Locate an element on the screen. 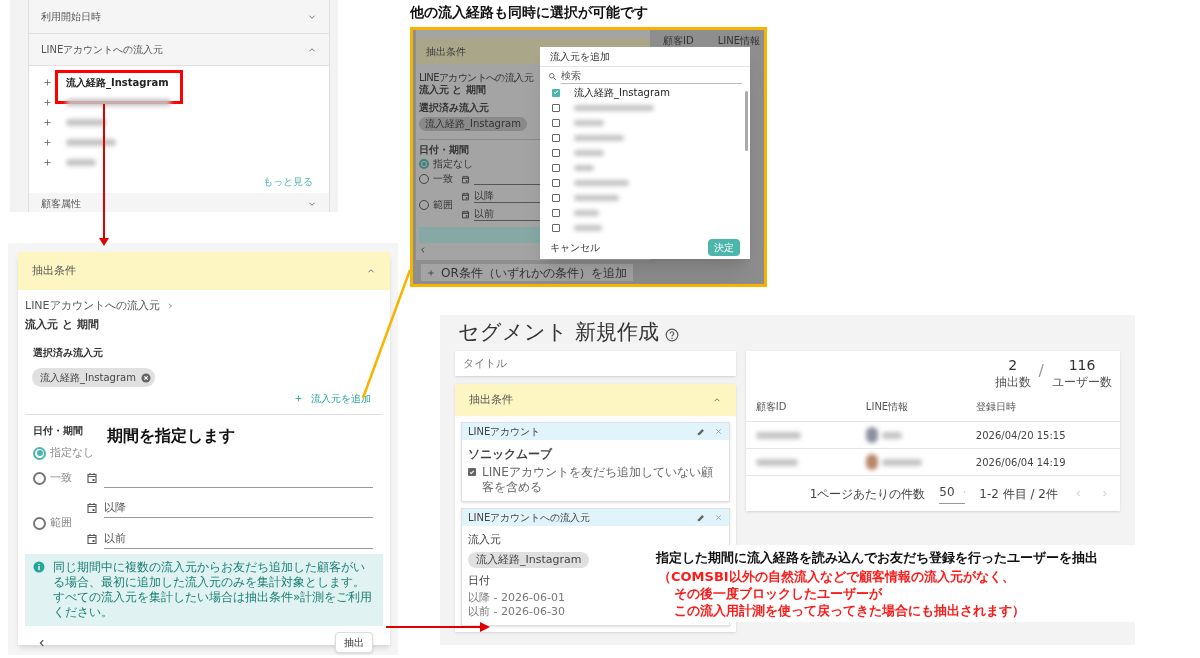 Image resolution: width=1200 pixels, height=658 pixels. callout-text: 指定した期間に流入経路を読み込んでお友だち登録を行ったユーザーを抽出 is located at coordinates (877, 558).